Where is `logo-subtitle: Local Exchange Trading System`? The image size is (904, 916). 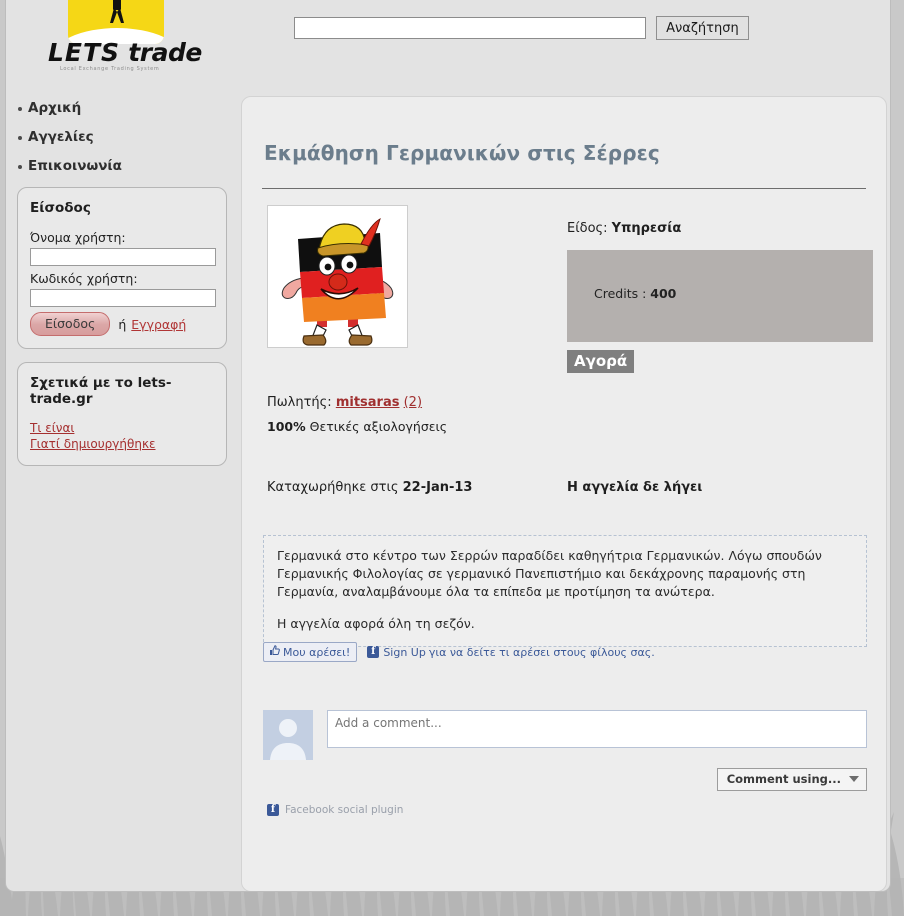 logo-subtitle: Local Exchange Trading System is located at coordinates (110, 69).